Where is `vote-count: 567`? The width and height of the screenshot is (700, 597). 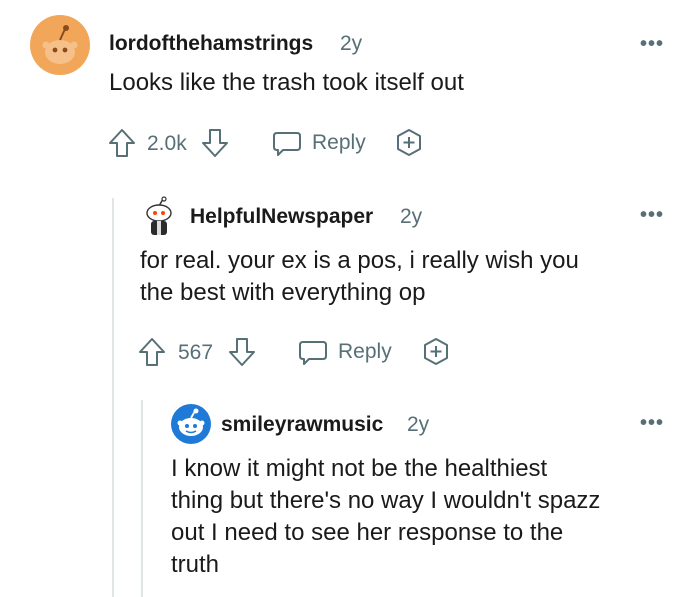
vote-count: 567 is located at coordinates (196, 352).